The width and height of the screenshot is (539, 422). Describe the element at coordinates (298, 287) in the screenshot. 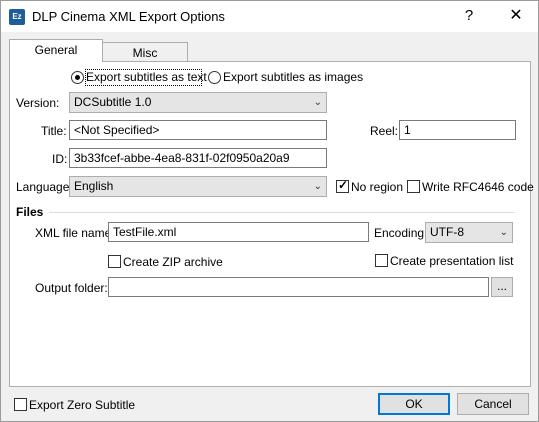

I see `output-folder-input` at that location.